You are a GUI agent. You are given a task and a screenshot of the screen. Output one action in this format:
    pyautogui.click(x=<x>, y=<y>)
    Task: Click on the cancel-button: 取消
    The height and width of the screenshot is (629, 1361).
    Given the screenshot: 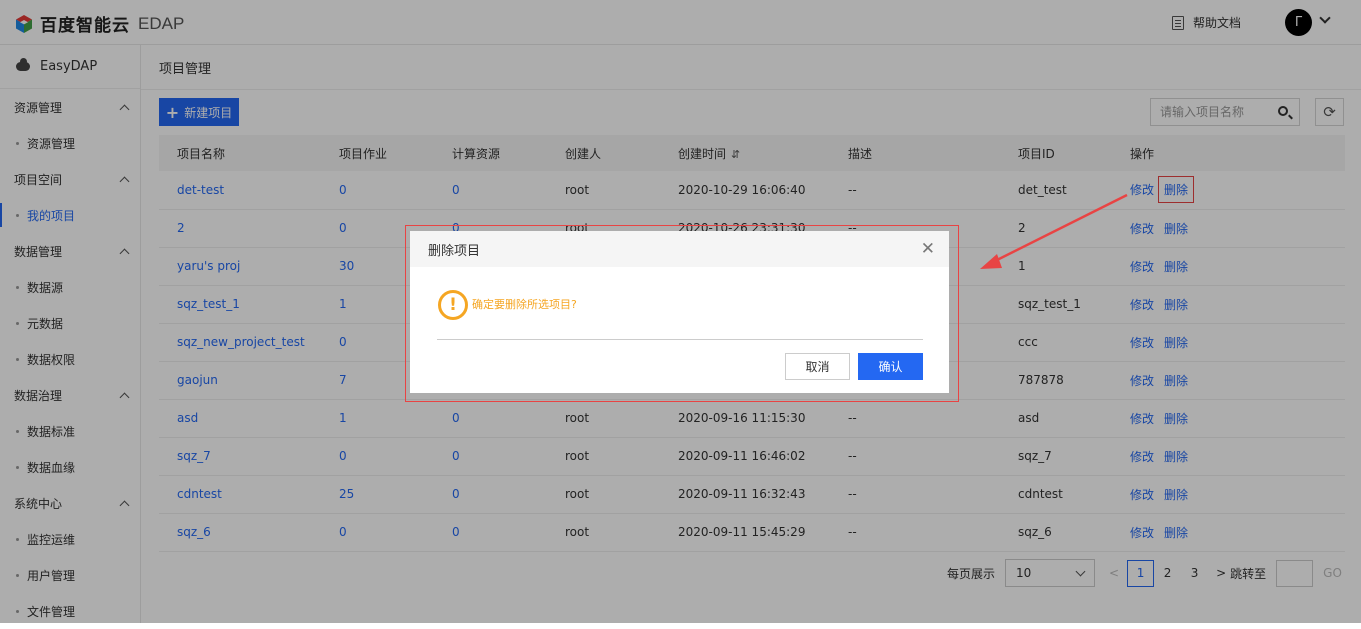 What is the action you would take?
    pyautogui.click(x=817, y=366)
    